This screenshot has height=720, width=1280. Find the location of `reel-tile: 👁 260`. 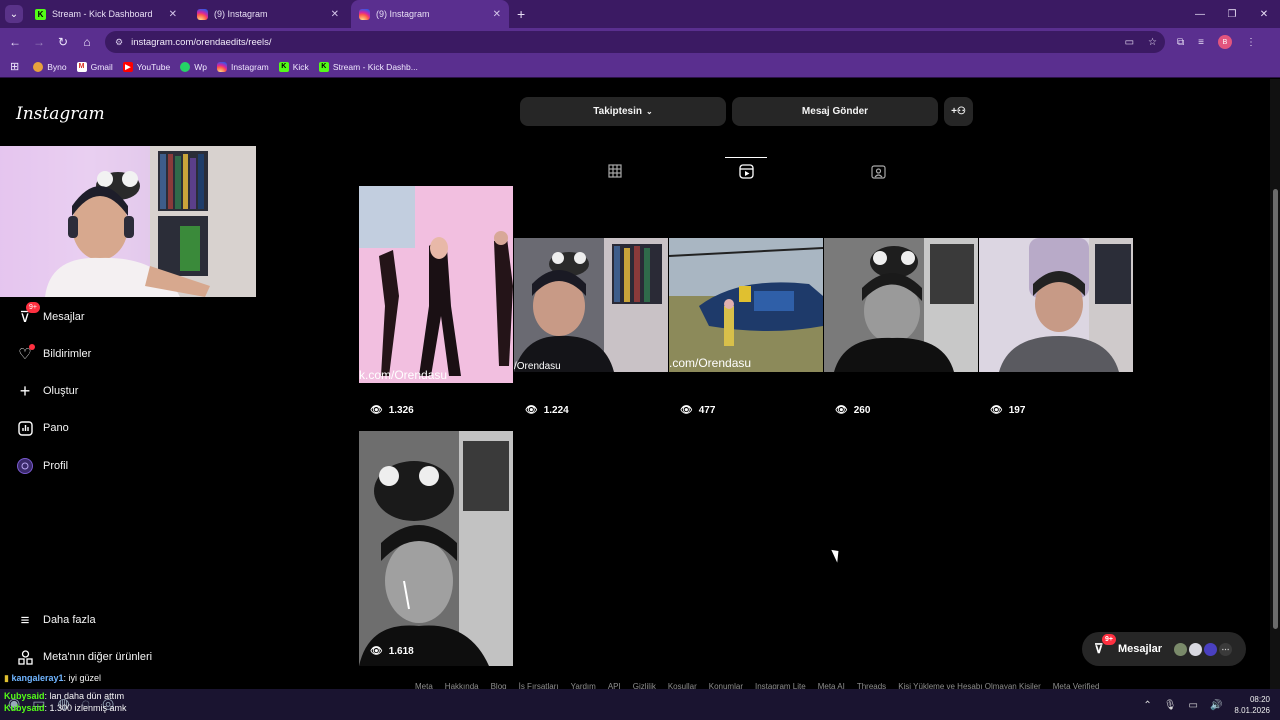

reel-tile: 👁 260 is located at coordinates (901, 305).